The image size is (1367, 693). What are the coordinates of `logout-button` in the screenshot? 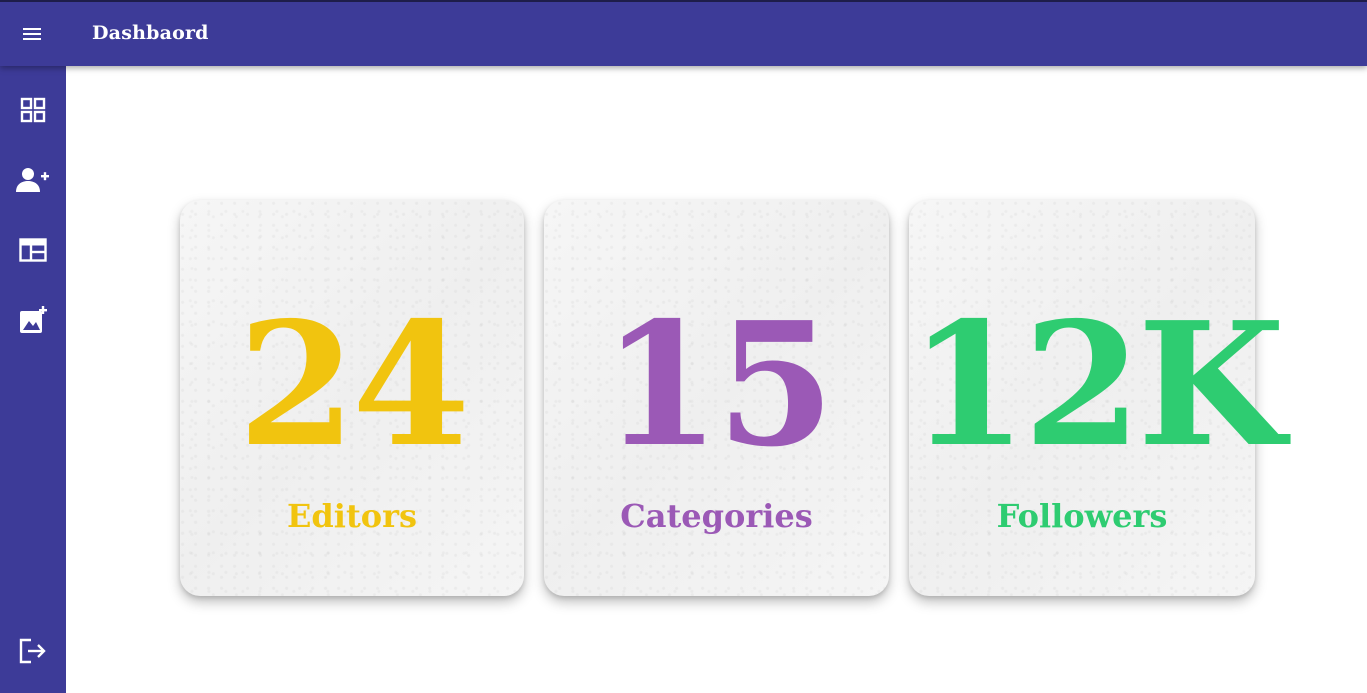 It's located at (33, 651).